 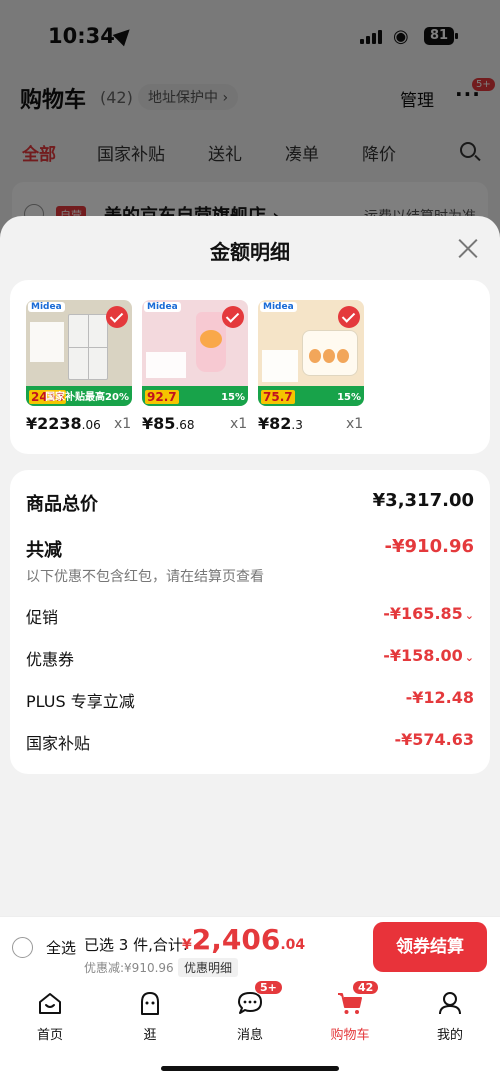 What do you see at coordinates (44, 550) in the screenshot?
I see `total-discount-label: 共减` at bounding box center [44, 550].